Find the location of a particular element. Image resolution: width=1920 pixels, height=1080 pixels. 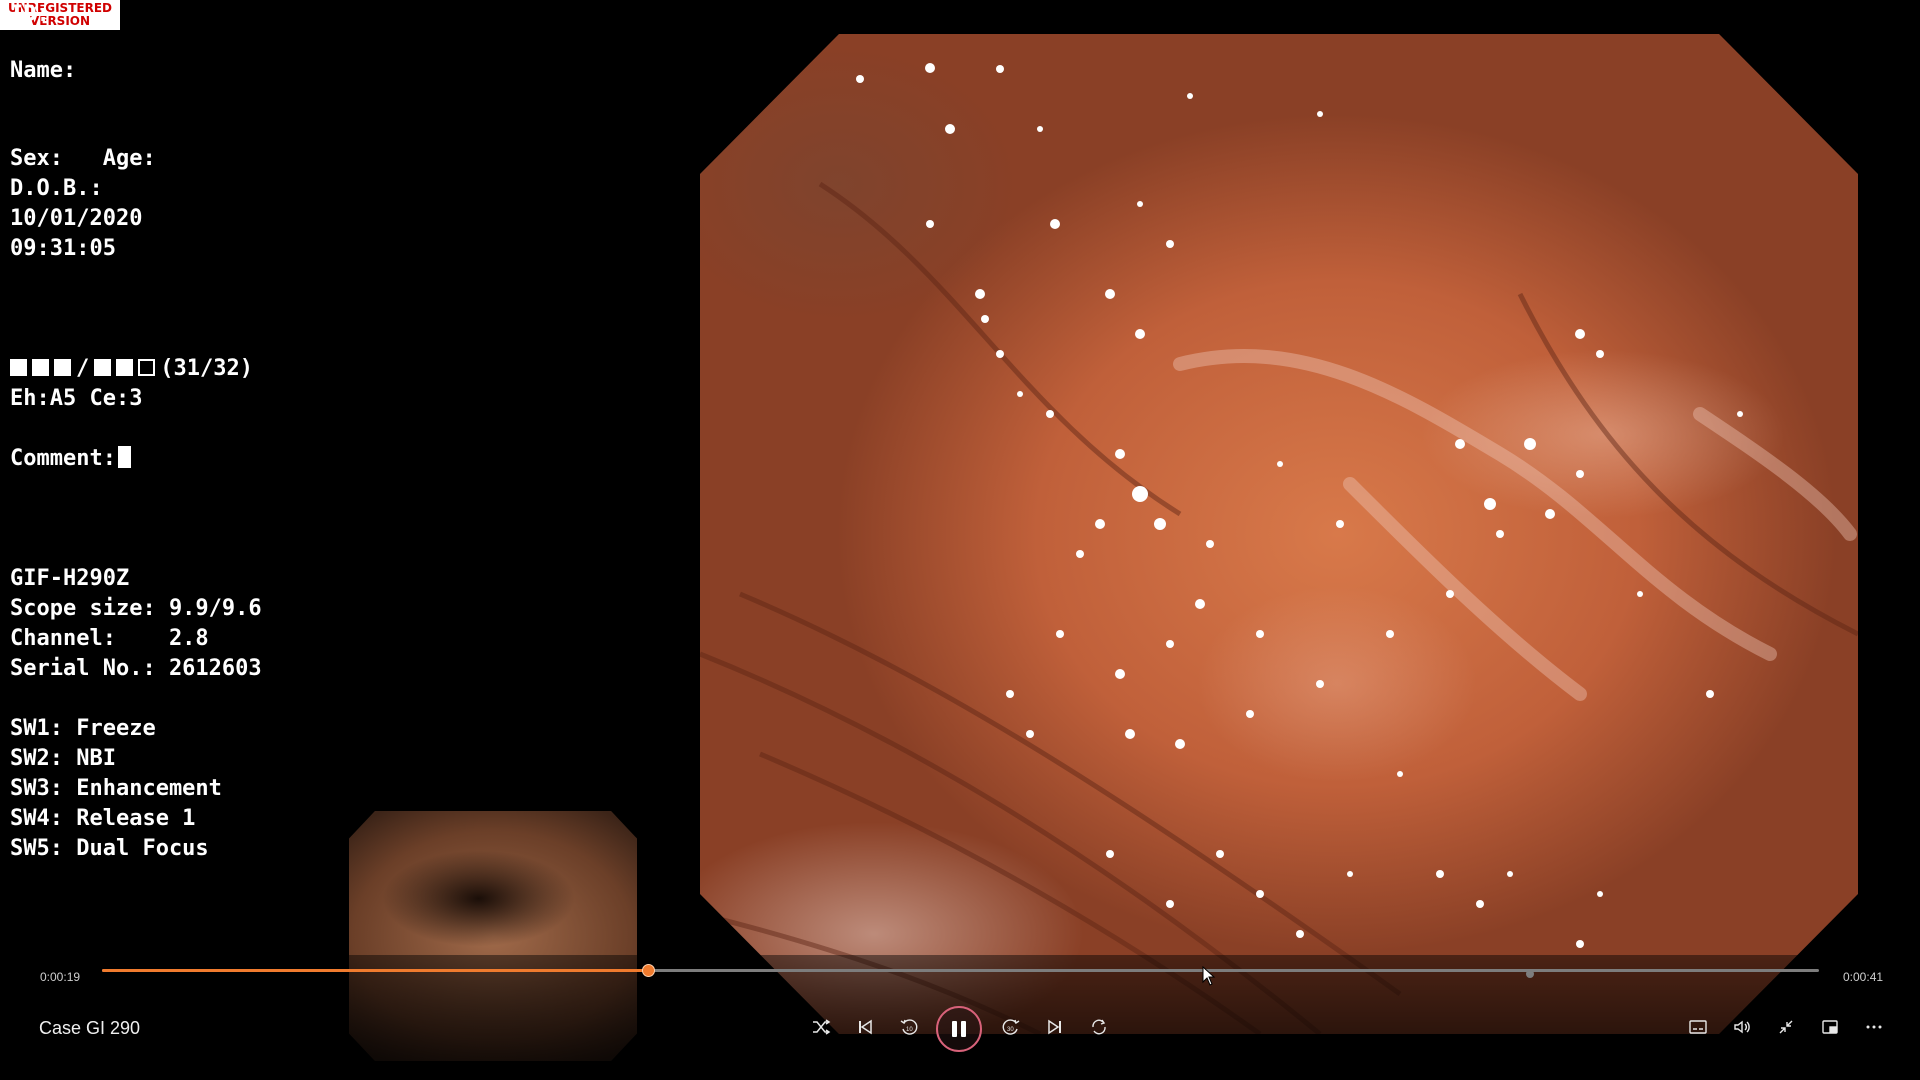

id-label: ID: is located at coordinates (30, 14).